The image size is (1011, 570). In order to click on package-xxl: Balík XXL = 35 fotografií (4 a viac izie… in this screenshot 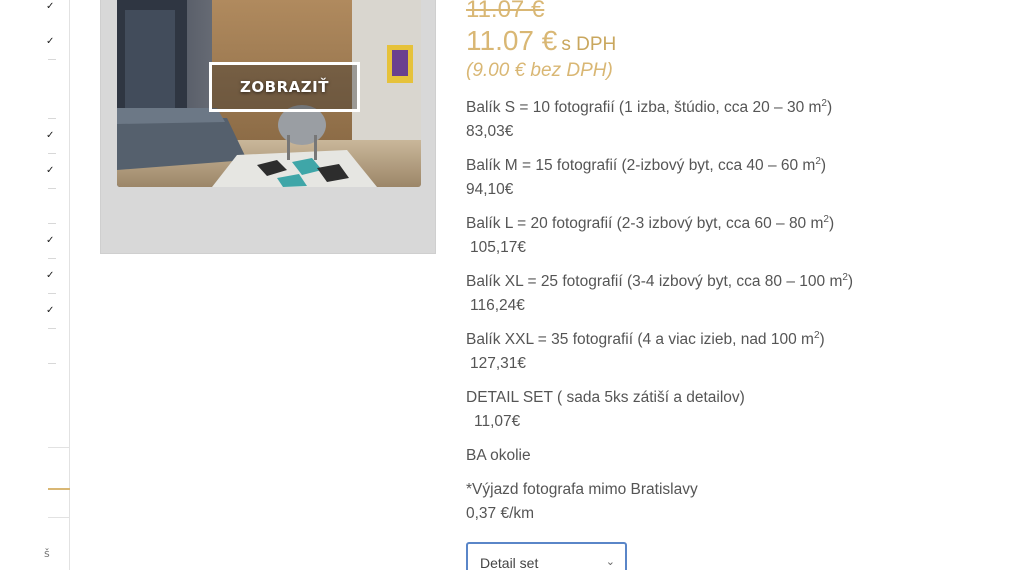, I will do `click(701, 352)`.